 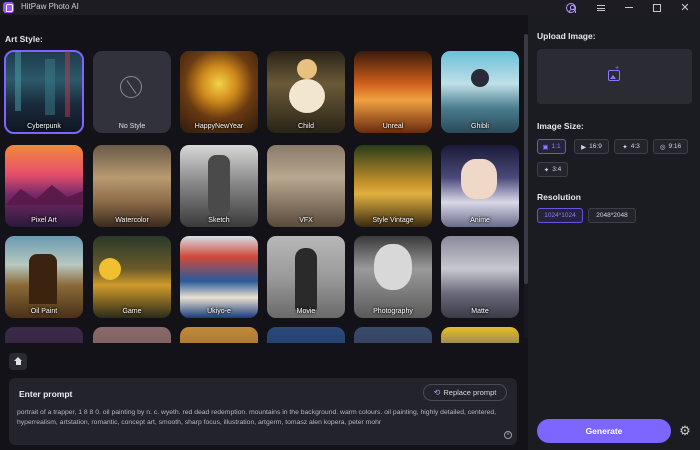 I want to click on style-tile-happynewyear: HappyNewYear, so click(x=219, y=92).